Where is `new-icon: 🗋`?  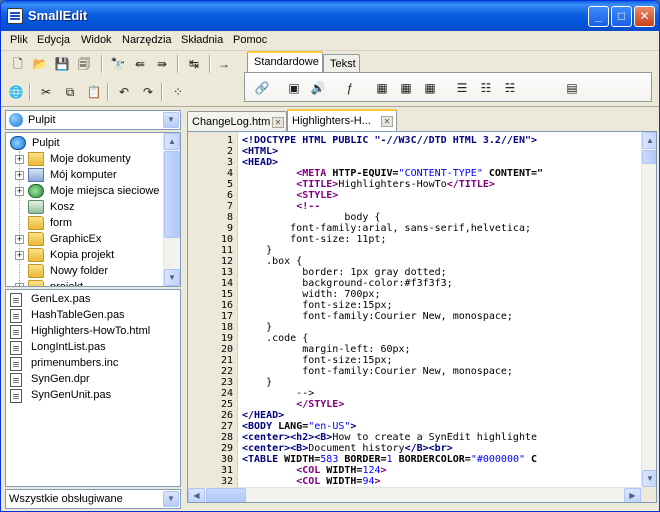 new-icon: 🗋 is located at coordinates (18, 64).